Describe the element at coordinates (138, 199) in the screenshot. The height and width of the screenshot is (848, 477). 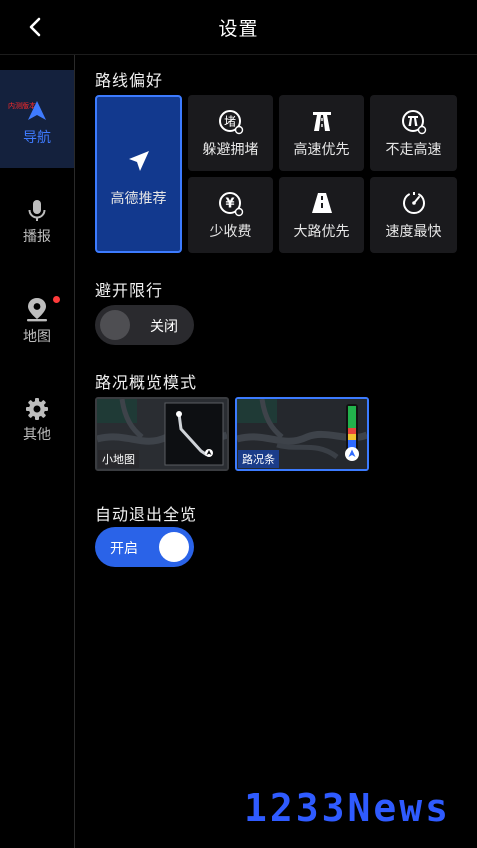
I see `route-option-label: 高德推荐` at that location.